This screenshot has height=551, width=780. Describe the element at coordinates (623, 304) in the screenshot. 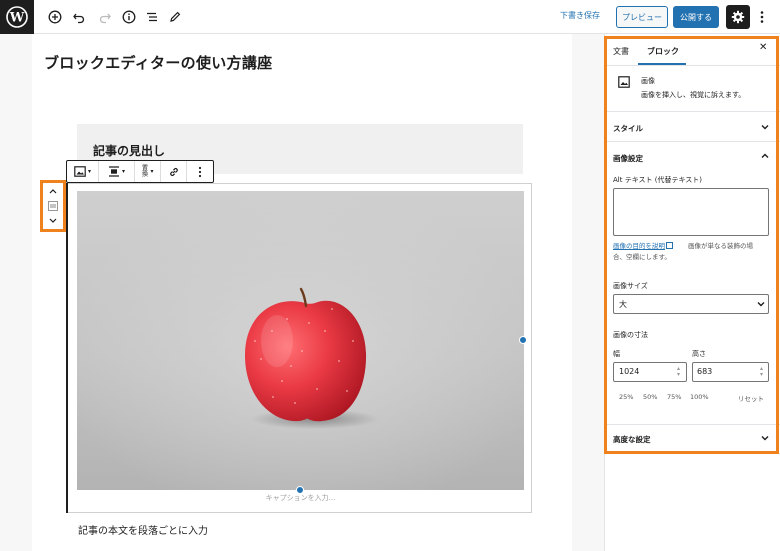

I see `image-size-value: 大` at that location.